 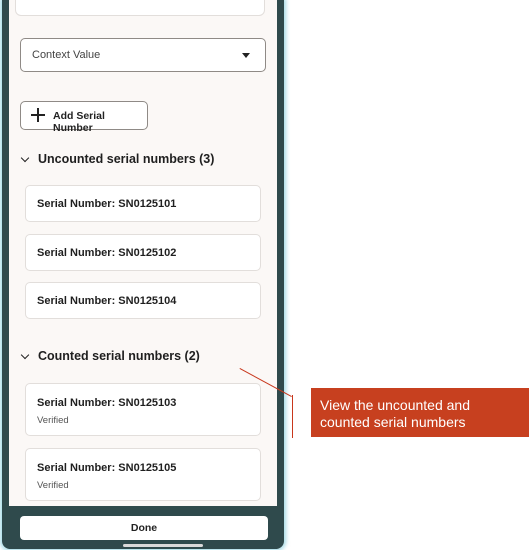 I want to click on context-value-select: Context Value, so click(x=143, y=55).